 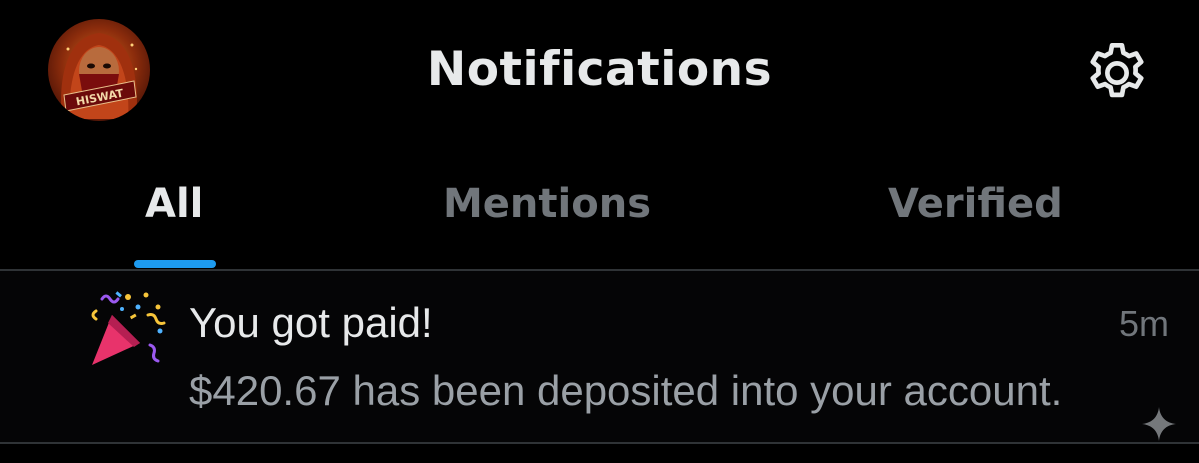 What do you see at coordinates (128, 328) in the screenshot?
I see `party-popper-icon` at bounding box center [128, 328].